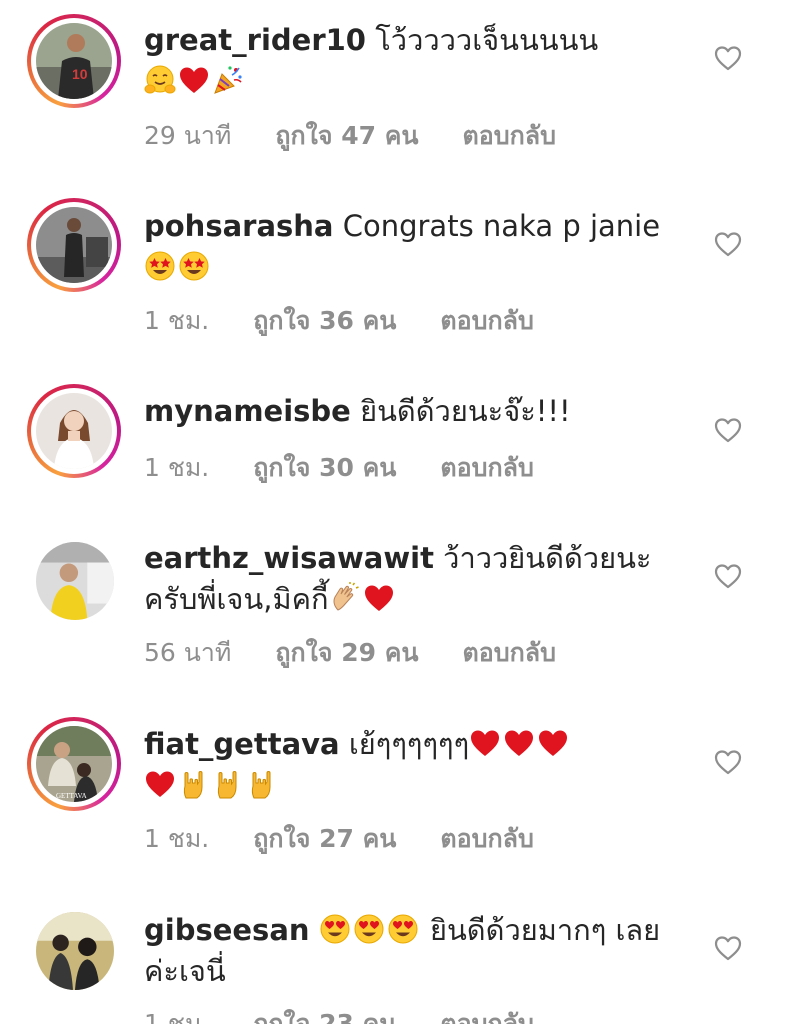 This screenshot has height=1024, width=790. I want to click on avatar-photo: 10, so click(74, 61).